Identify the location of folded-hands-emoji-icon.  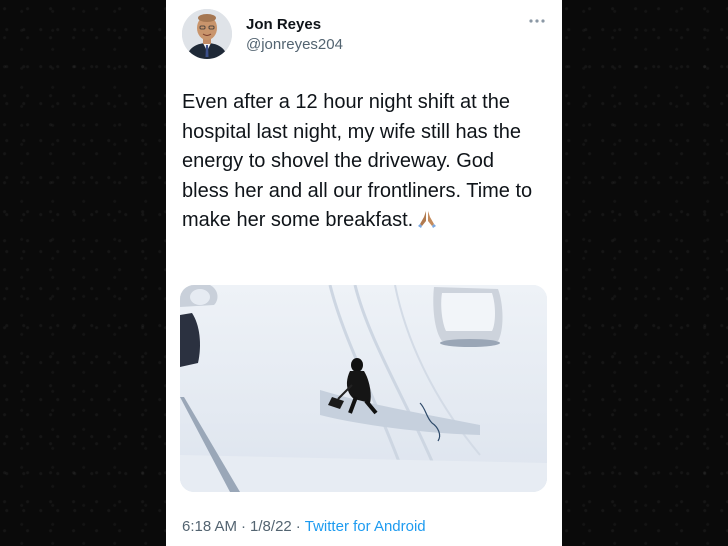
(427, 219).